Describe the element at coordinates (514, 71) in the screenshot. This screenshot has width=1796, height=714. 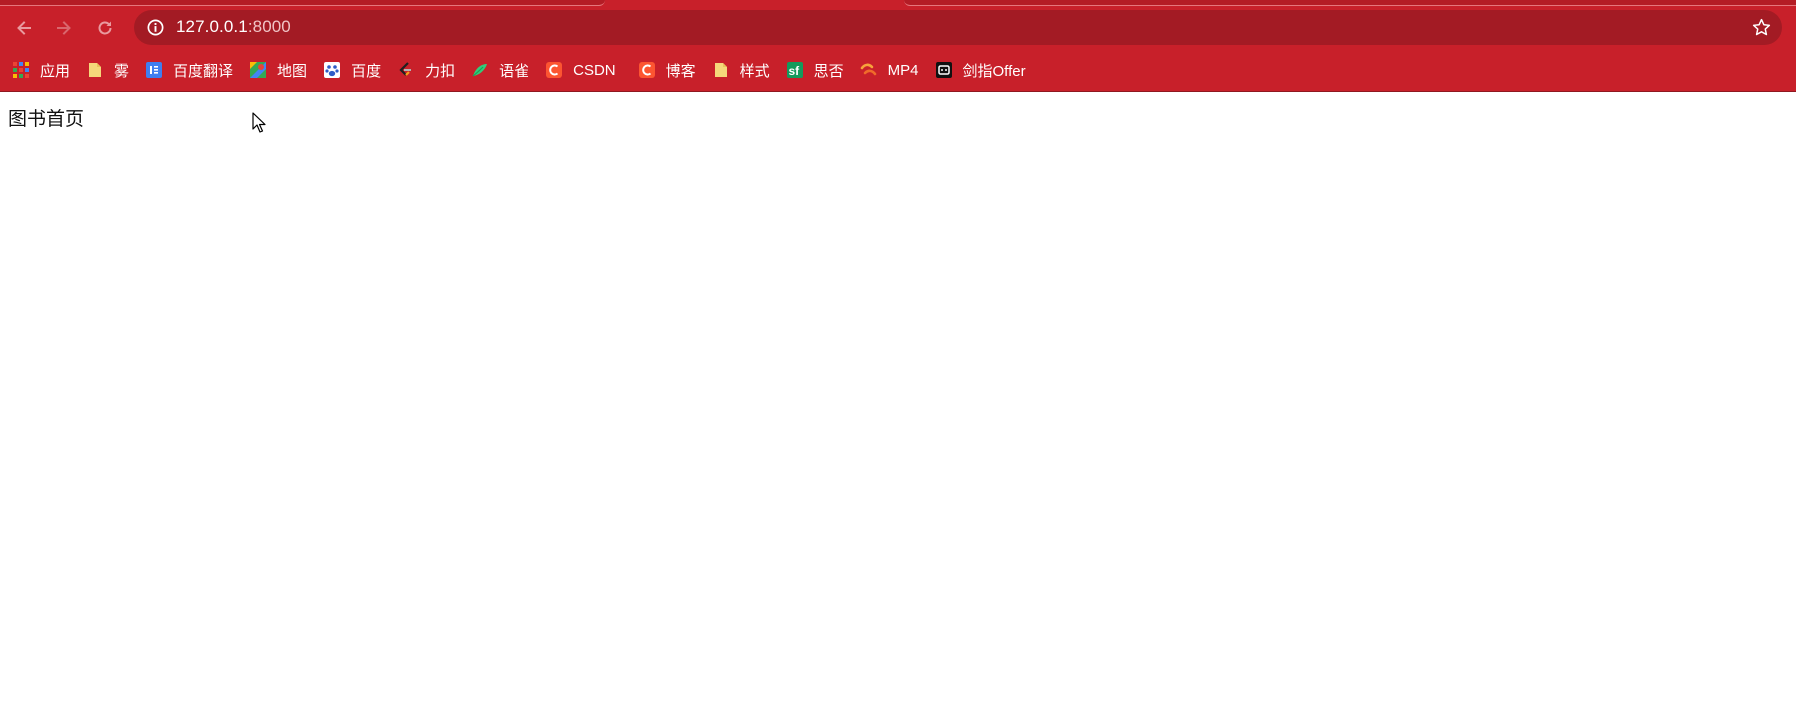
I see `bookmark-label: 语雀` at that location.